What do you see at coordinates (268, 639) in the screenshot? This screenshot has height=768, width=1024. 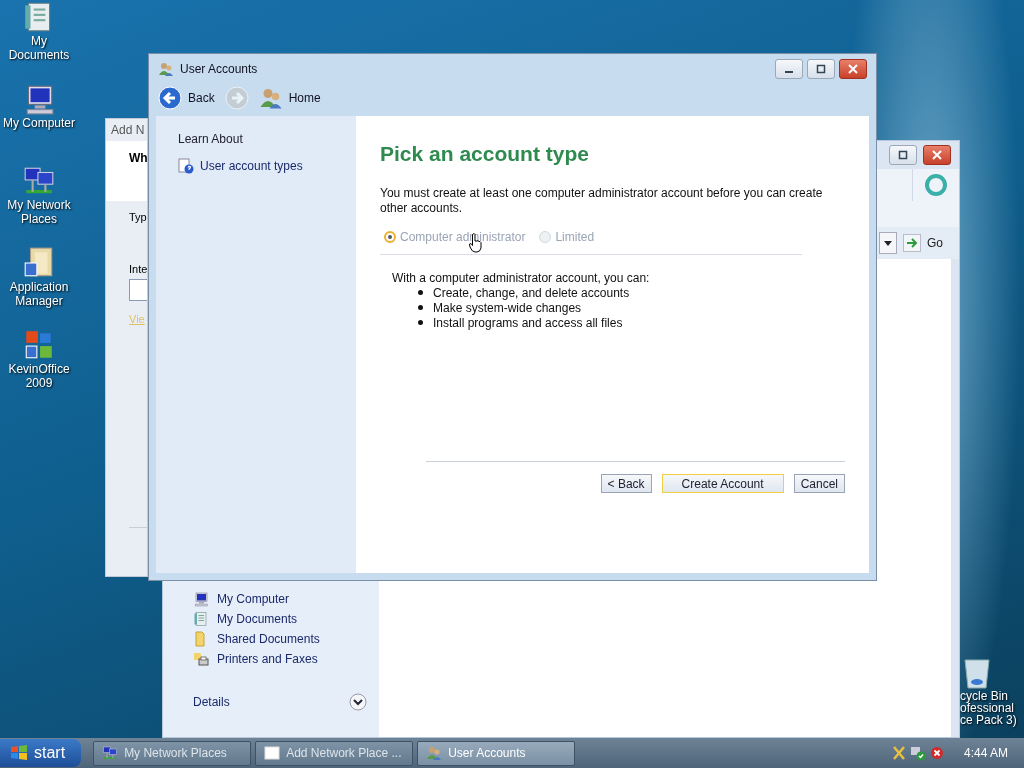 I see `sidebar-link: Shared Documents` at bounding box center [268, 639].